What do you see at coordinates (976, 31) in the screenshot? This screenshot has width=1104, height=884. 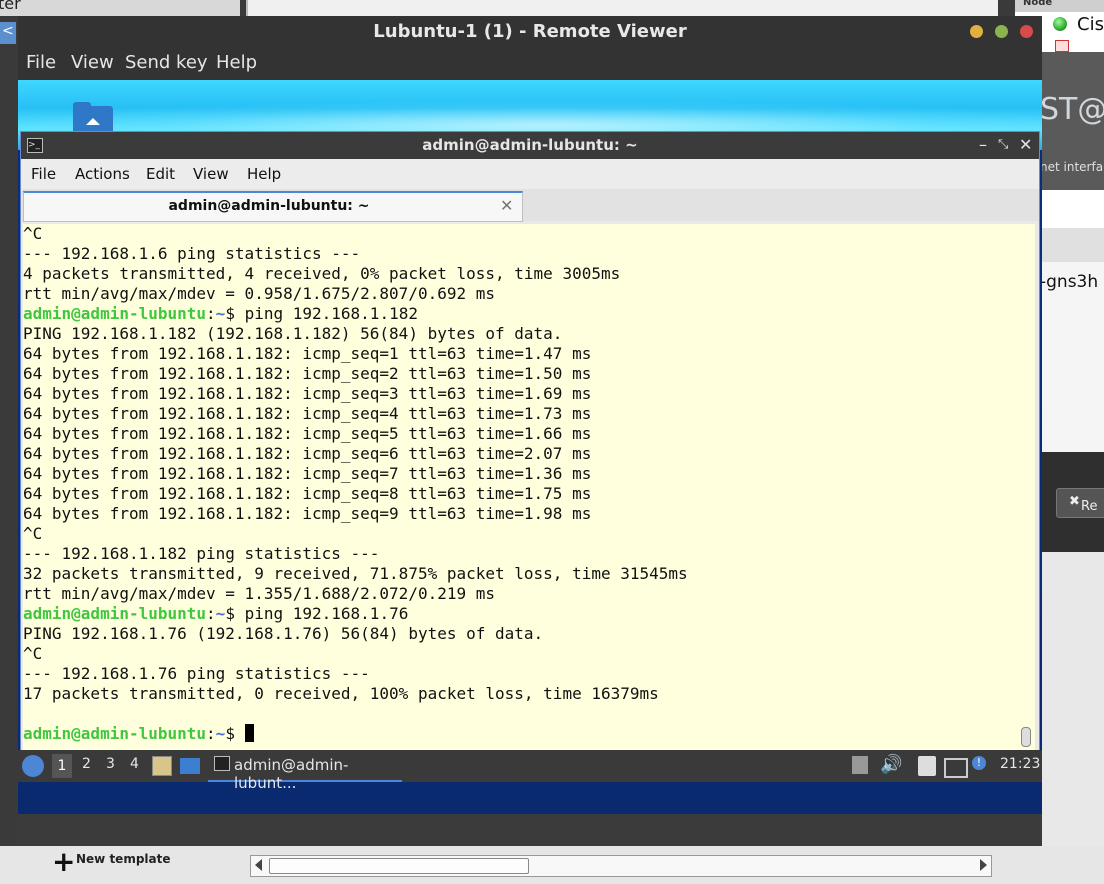 I see `minimize-icon` at bounding box center [976, 31].